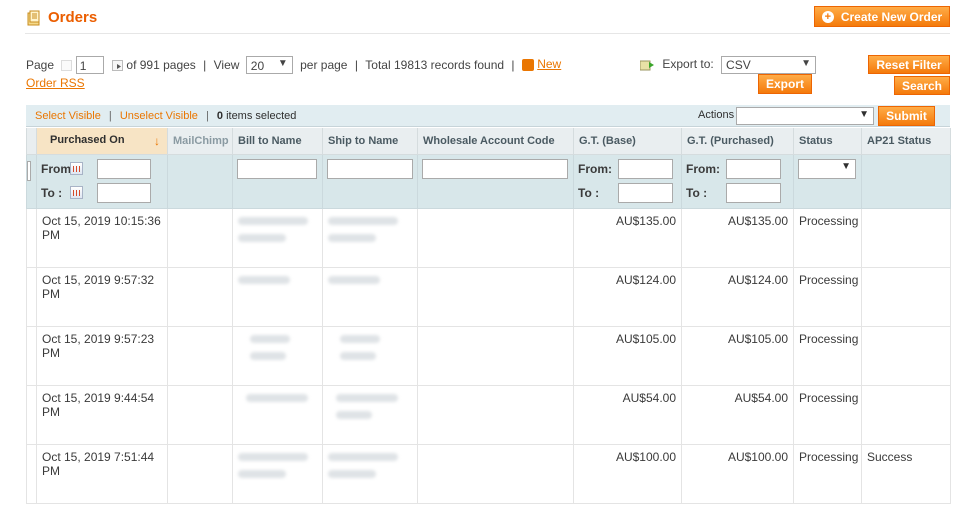 Image resolution: width=978 pixels, height=508 pixels. Describe the element at coordinates (123, 168) in the screenshot. I see `purchased-from-input` at that location.